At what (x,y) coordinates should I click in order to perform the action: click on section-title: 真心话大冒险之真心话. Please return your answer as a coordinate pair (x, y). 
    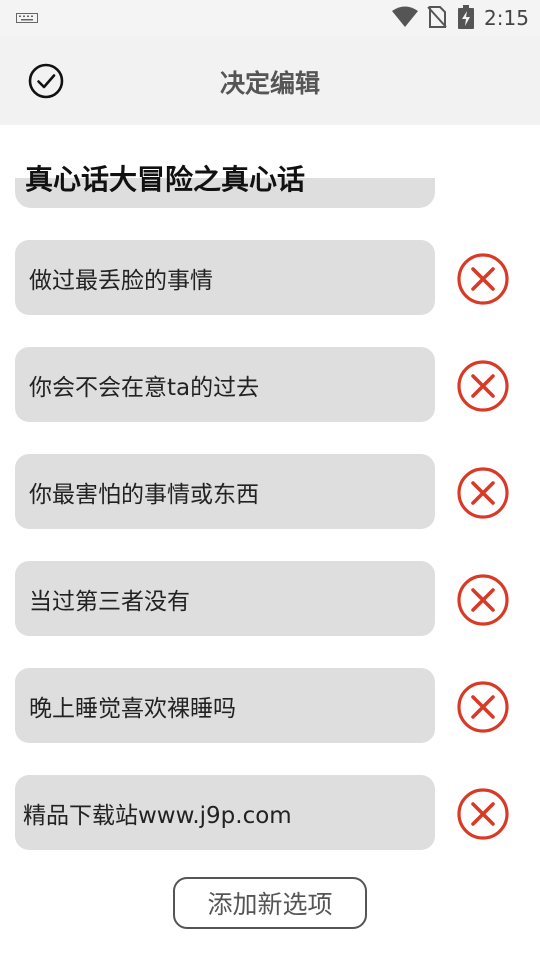
    Looking at the image, I should click on (165, 179).